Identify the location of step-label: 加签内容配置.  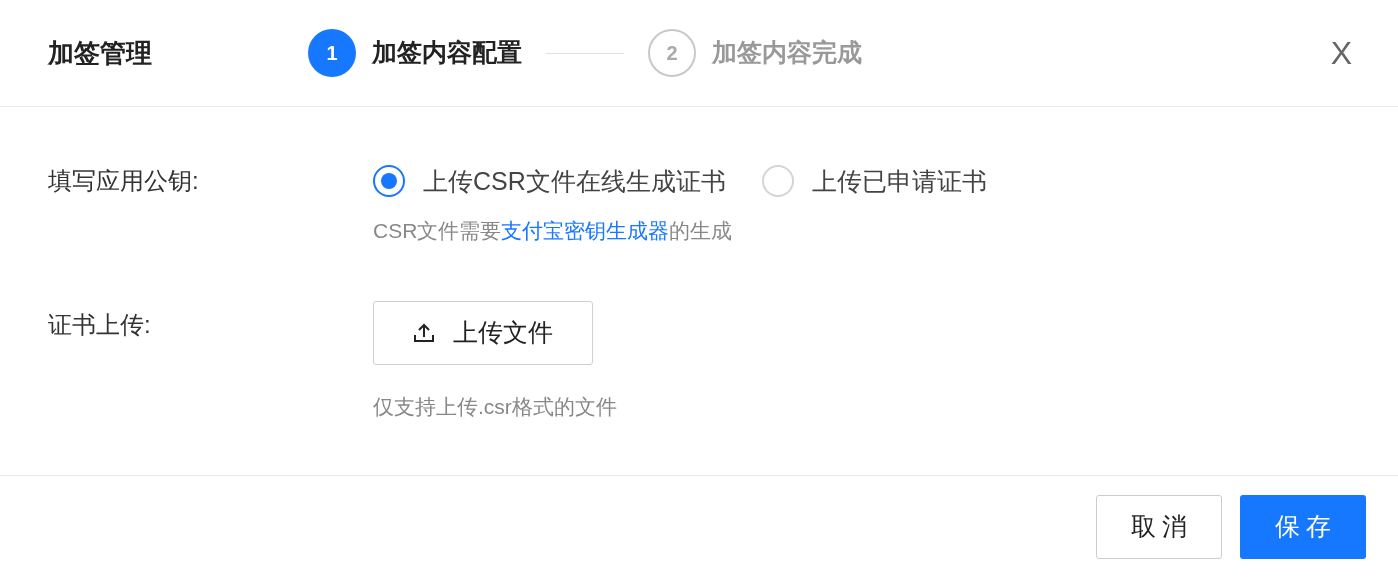
(447, 53).